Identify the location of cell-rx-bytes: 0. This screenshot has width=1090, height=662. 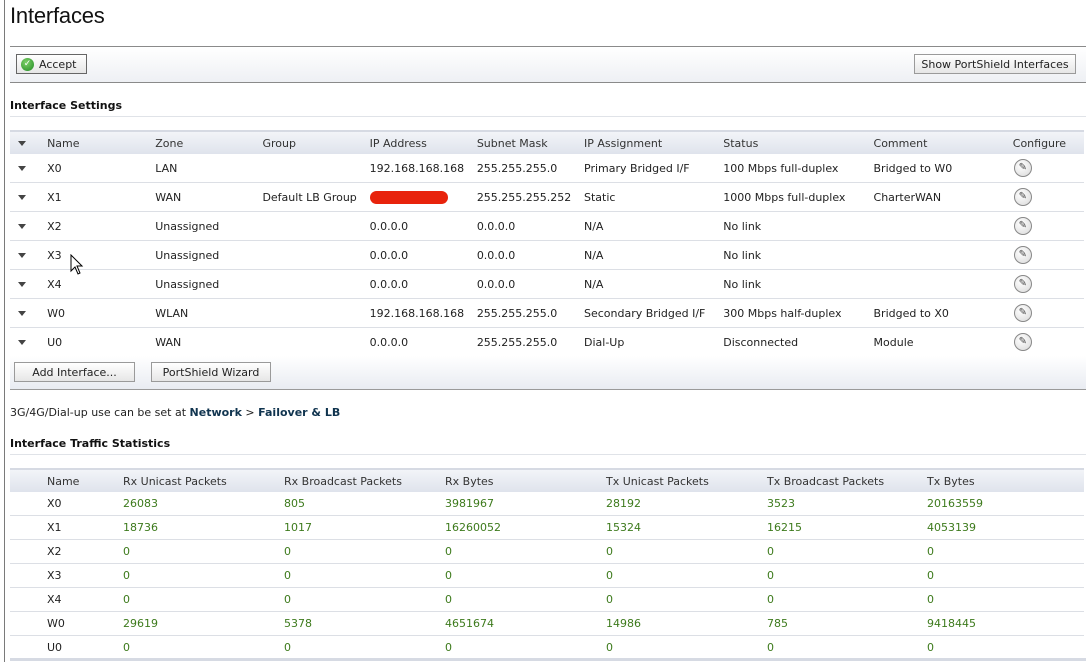
(525, 599).